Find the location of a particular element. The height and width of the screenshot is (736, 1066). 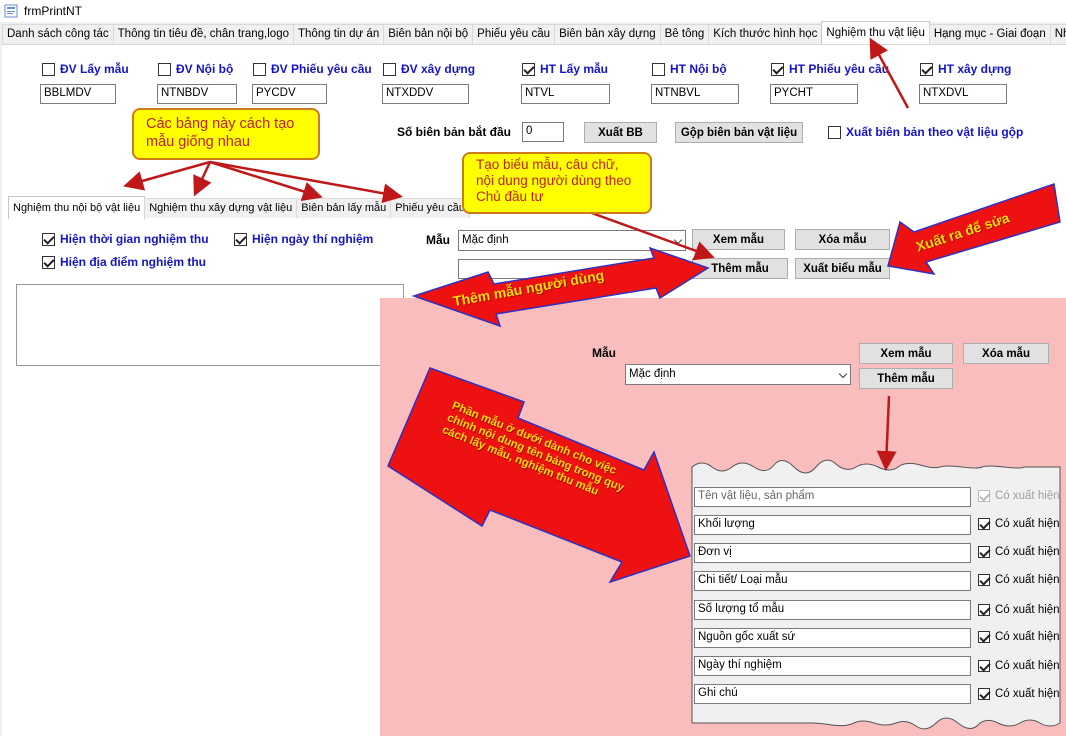

callout-same-tables: Các bảng này cách tạo mẫu giống nhau is located at coordinates (226, 134).